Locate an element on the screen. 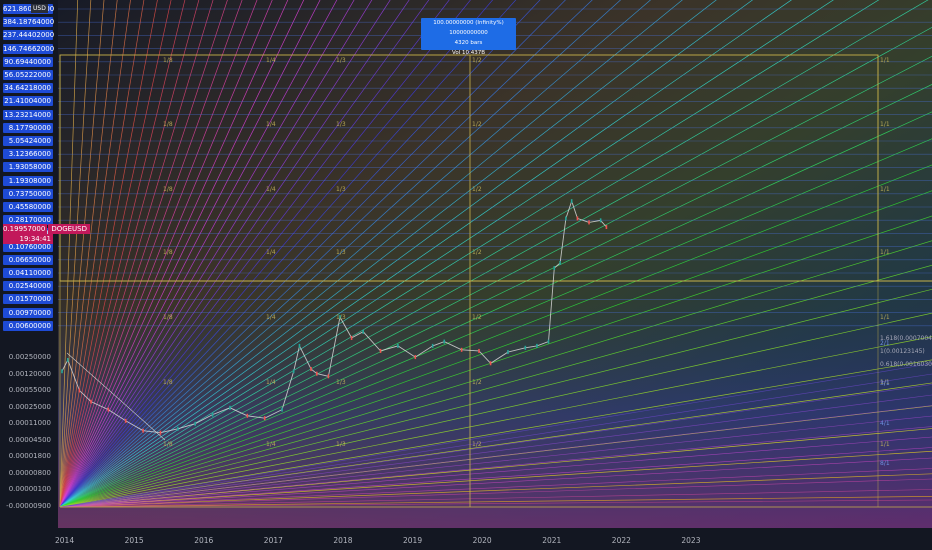 This screenshot has height=550, width=932. y-tick-label: 0.01570000 is located at coordinates (28, 299).